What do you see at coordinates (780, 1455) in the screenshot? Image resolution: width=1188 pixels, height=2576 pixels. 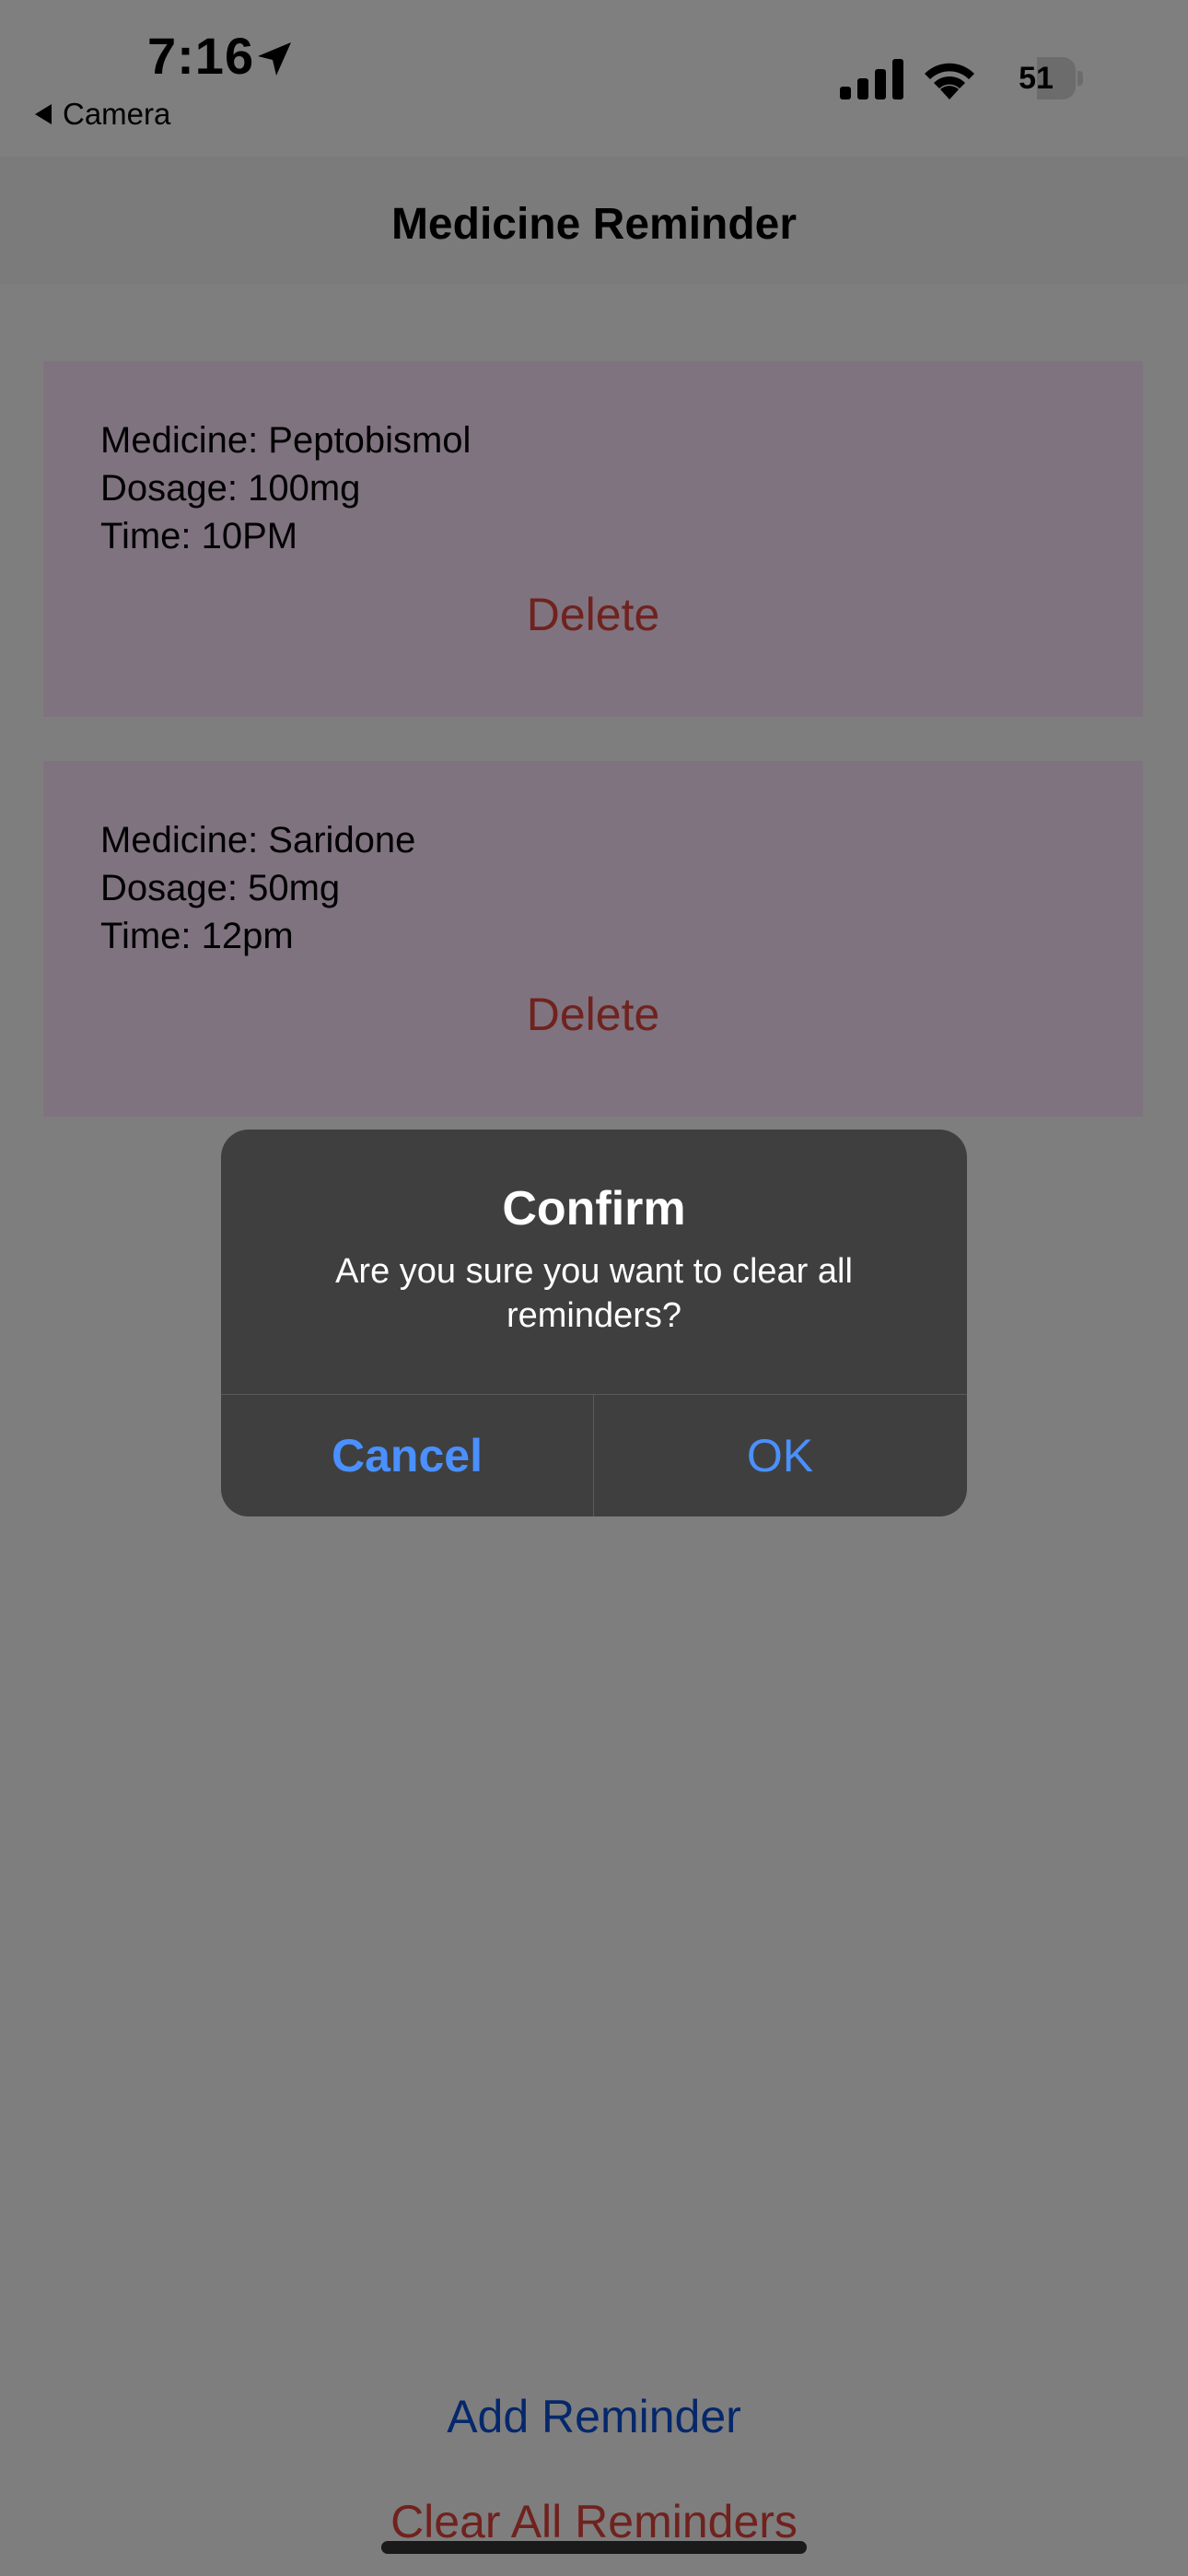 I see `ok-button: OK` at bounding box center [780, 1455].